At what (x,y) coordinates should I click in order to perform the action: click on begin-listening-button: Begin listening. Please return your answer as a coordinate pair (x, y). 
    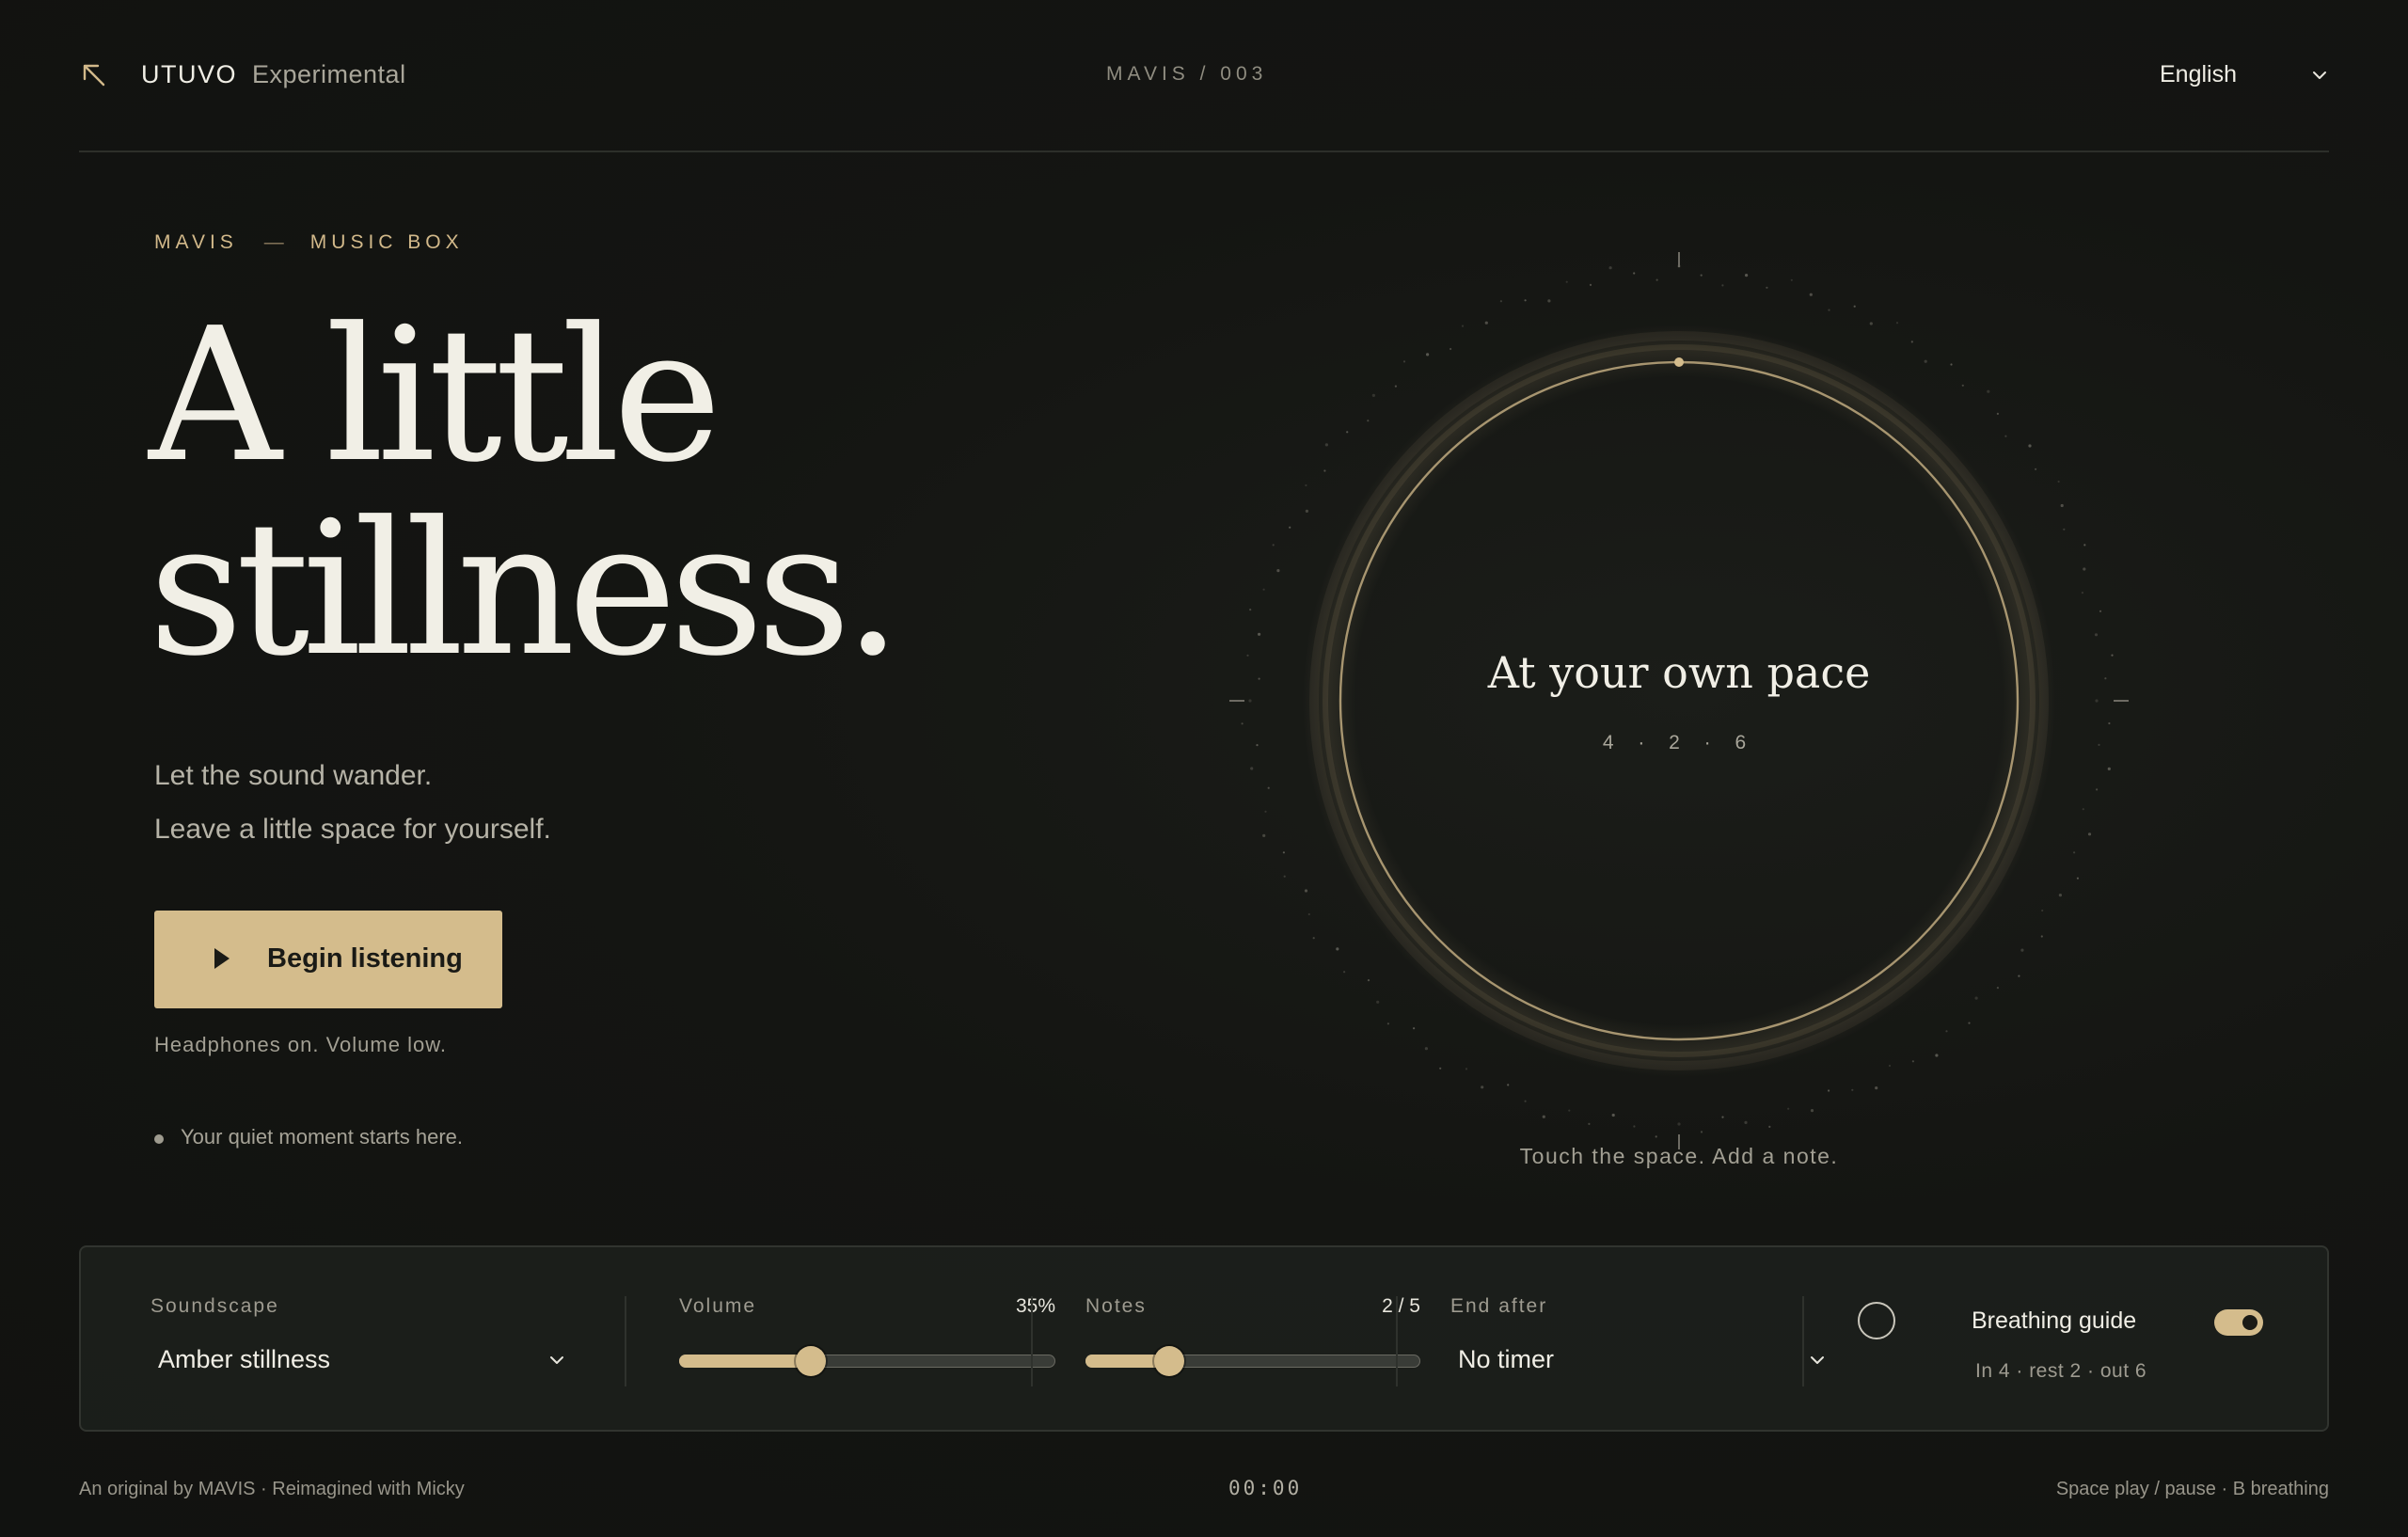
    Looking at the image, I should click on (328, 959).